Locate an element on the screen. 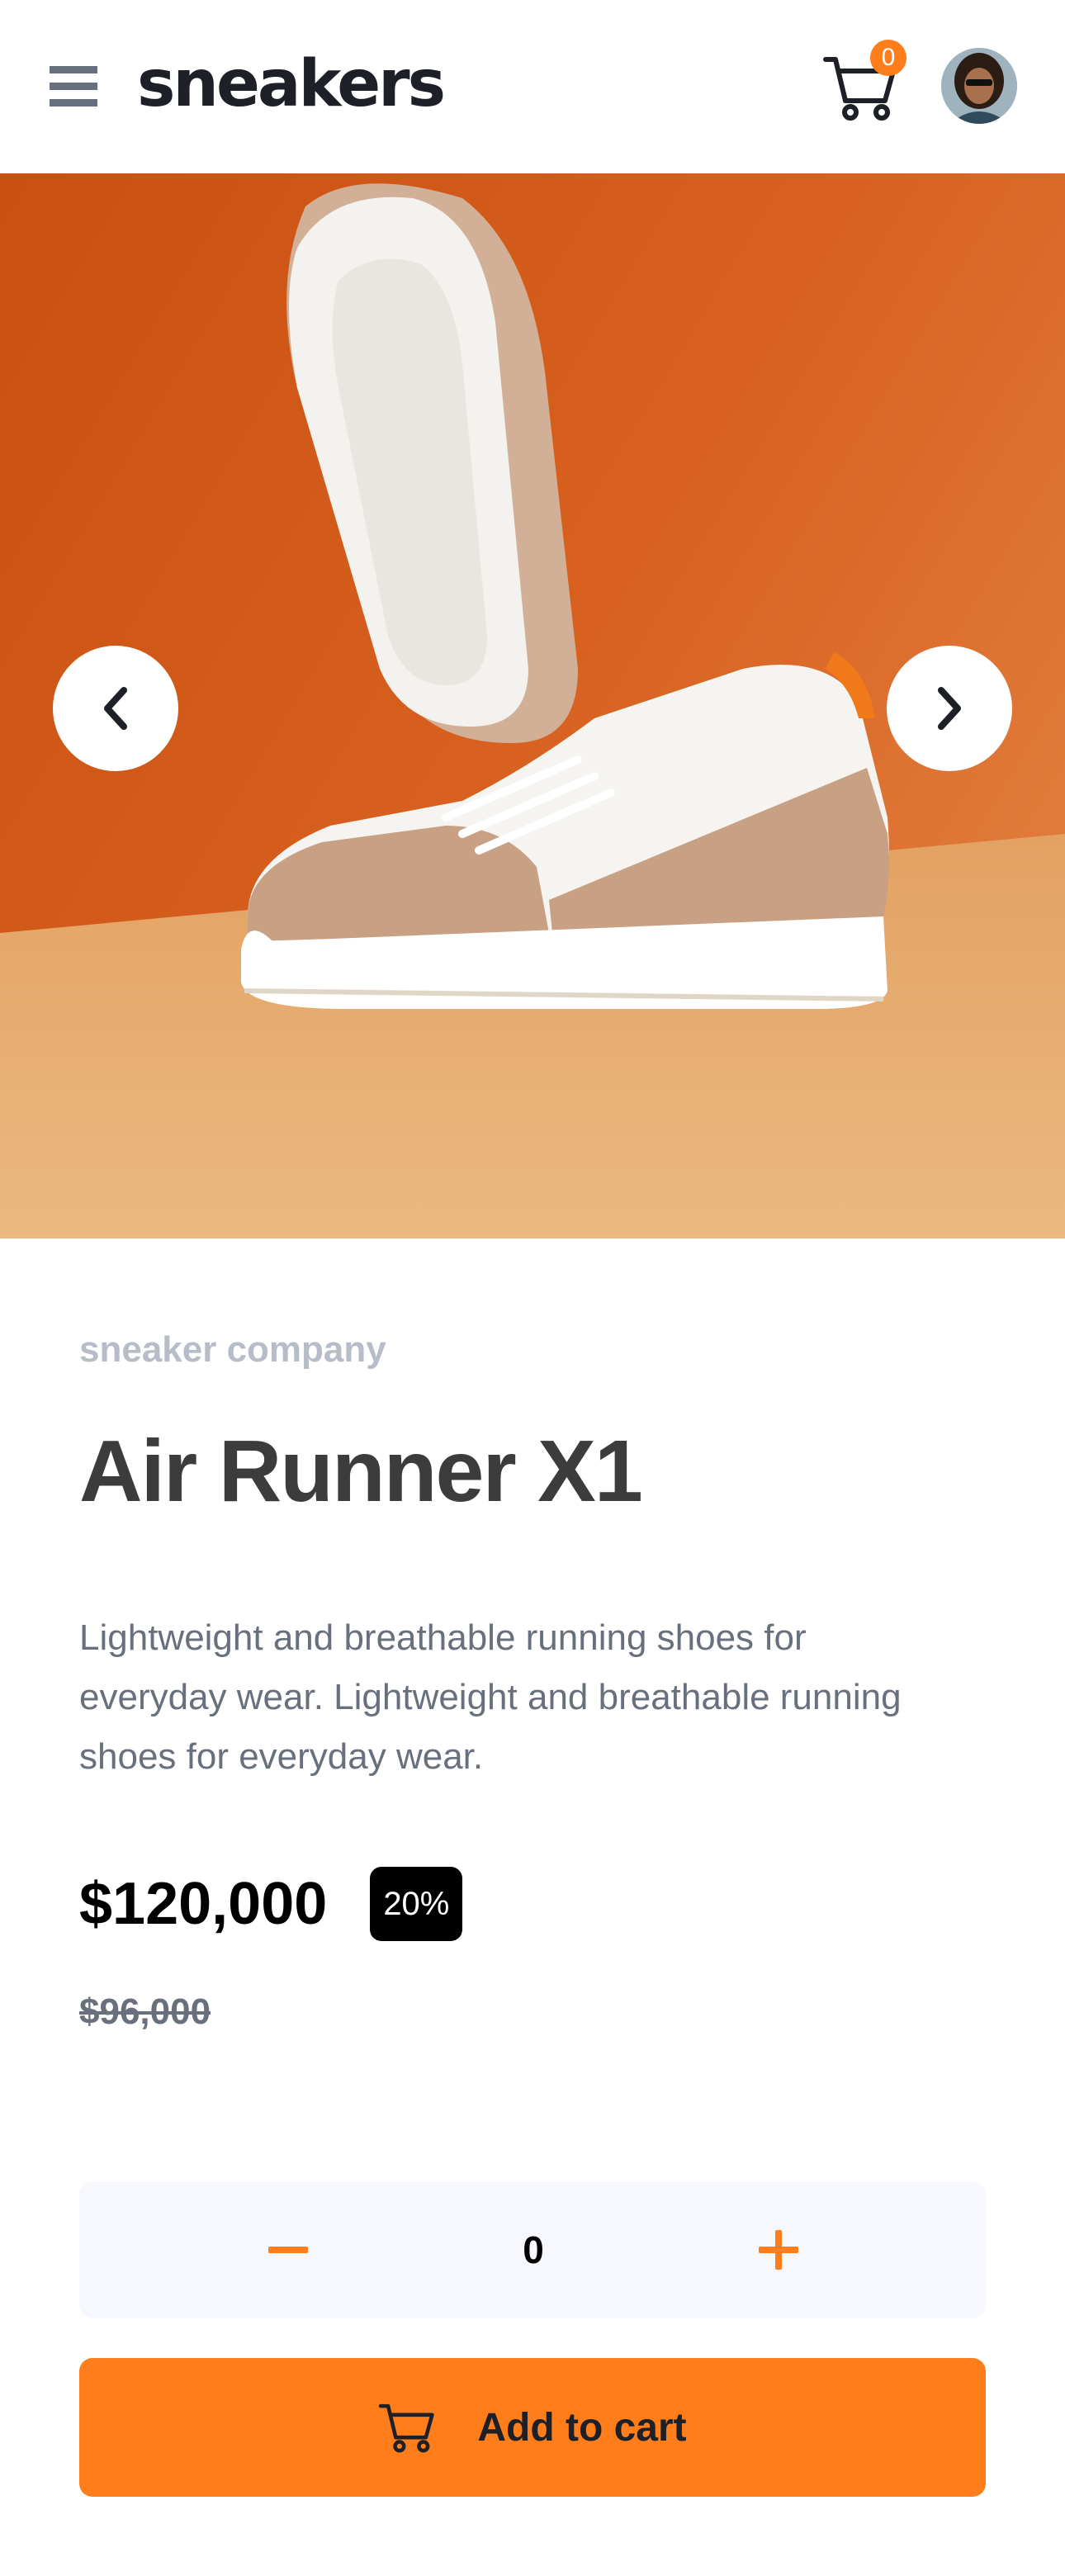 The height and width of the screenshot is (2576, 1065). add-to-cart-button: Add to cart is located at coordinates (532, 2427).